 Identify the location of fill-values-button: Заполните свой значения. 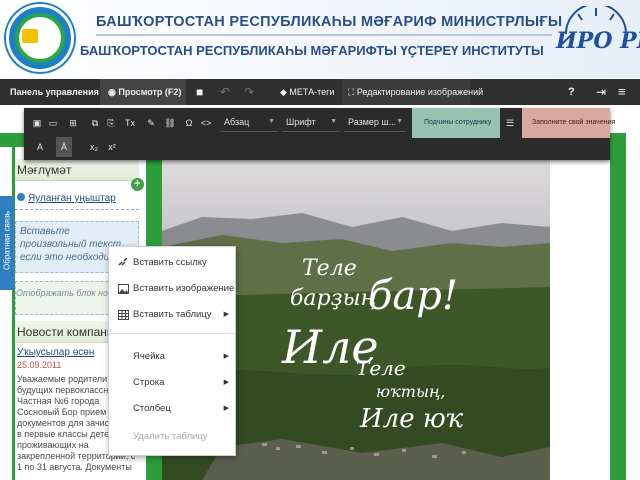
(568, 123).